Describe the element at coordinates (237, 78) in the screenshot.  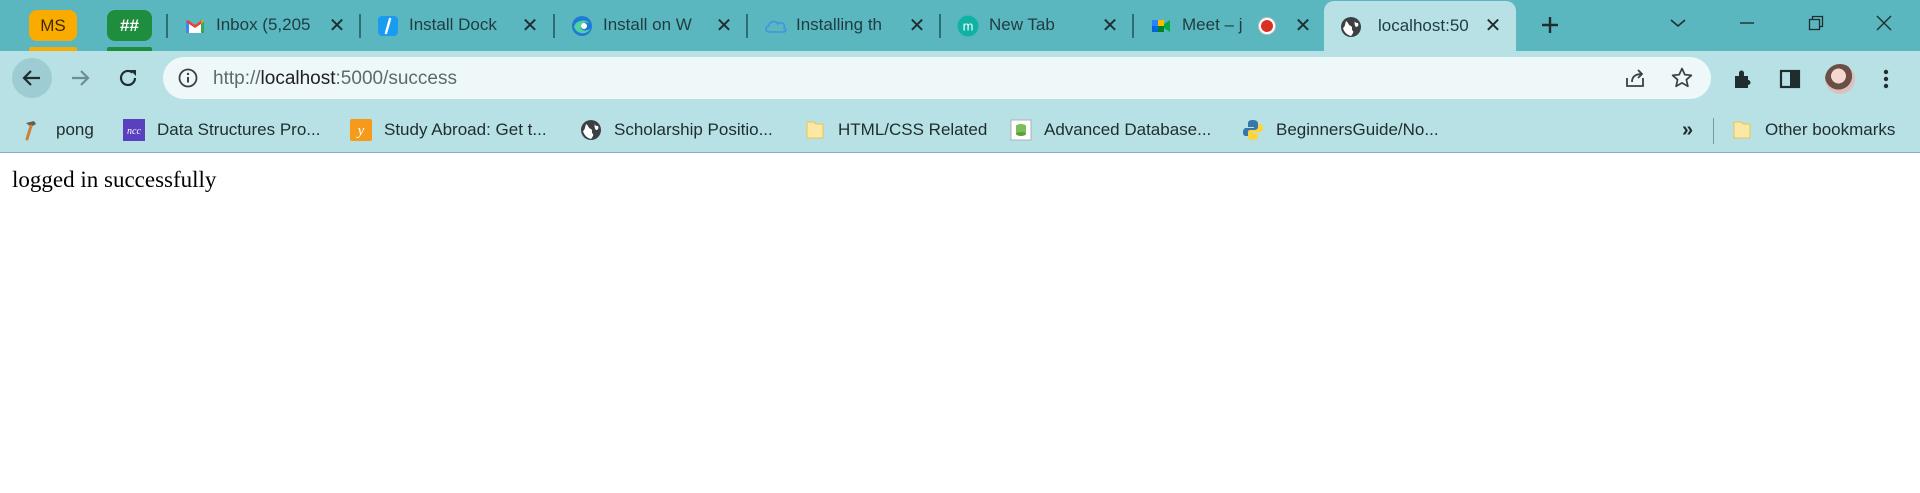
I see `url-prefix: http://` at that location.